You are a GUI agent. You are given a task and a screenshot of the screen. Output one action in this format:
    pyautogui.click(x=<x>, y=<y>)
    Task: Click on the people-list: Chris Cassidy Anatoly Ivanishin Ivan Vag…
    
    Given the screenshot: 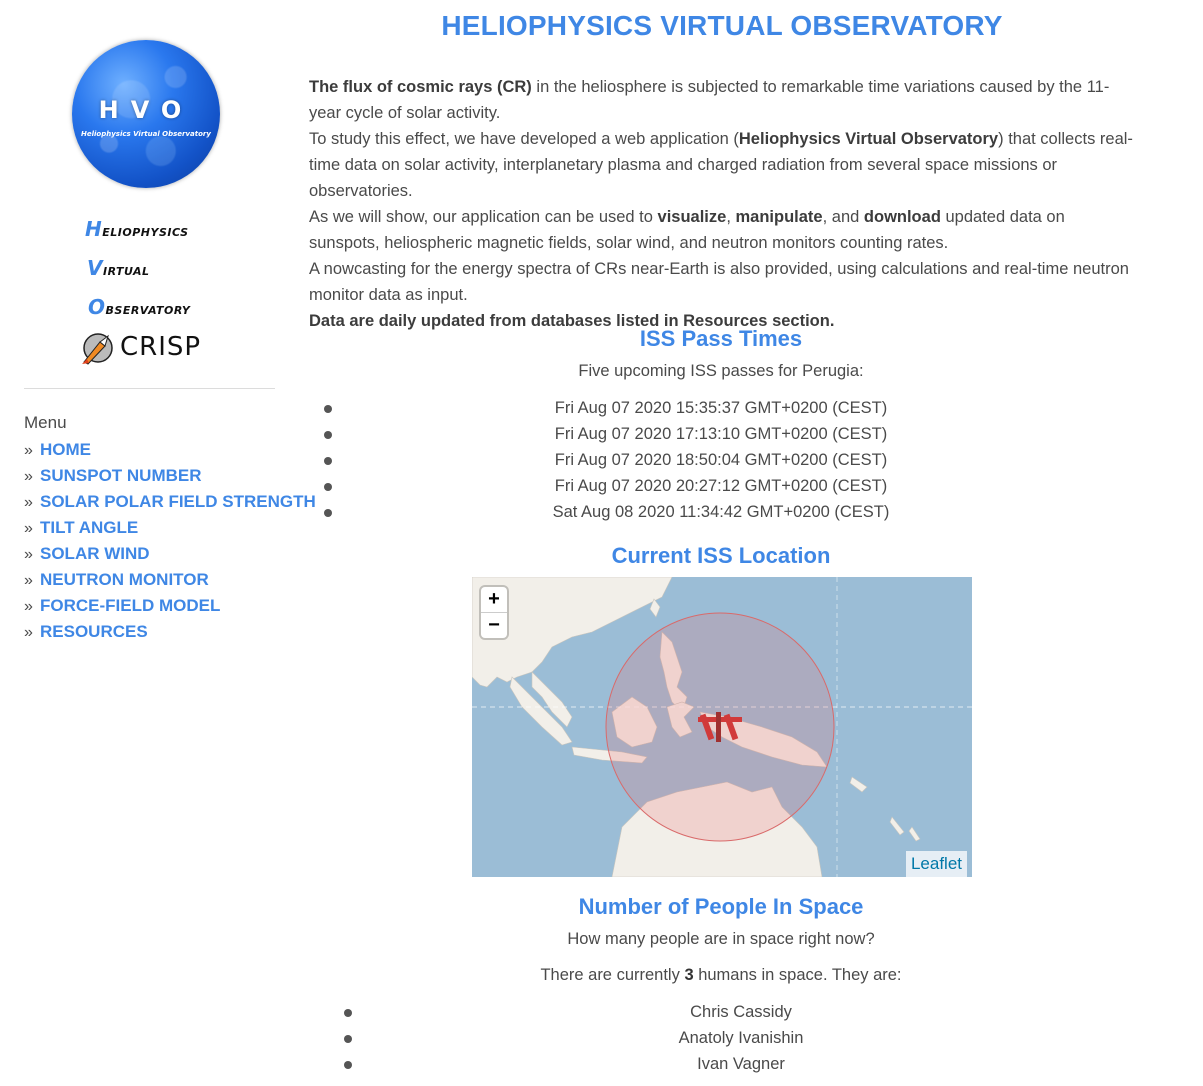 What is the action you would take?
    pyautogui.click(x=741, y=1038)
    